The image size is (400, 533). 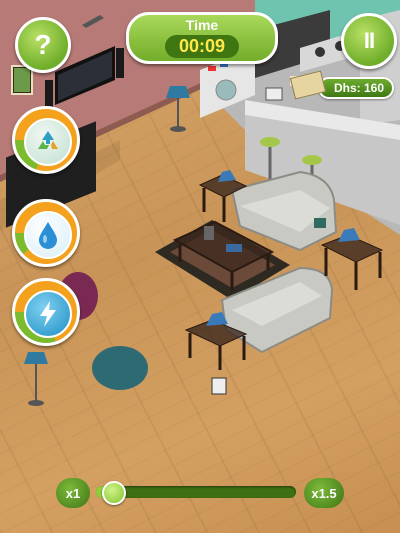 I want to click on pause-button: II, so click(x=369, y=41).